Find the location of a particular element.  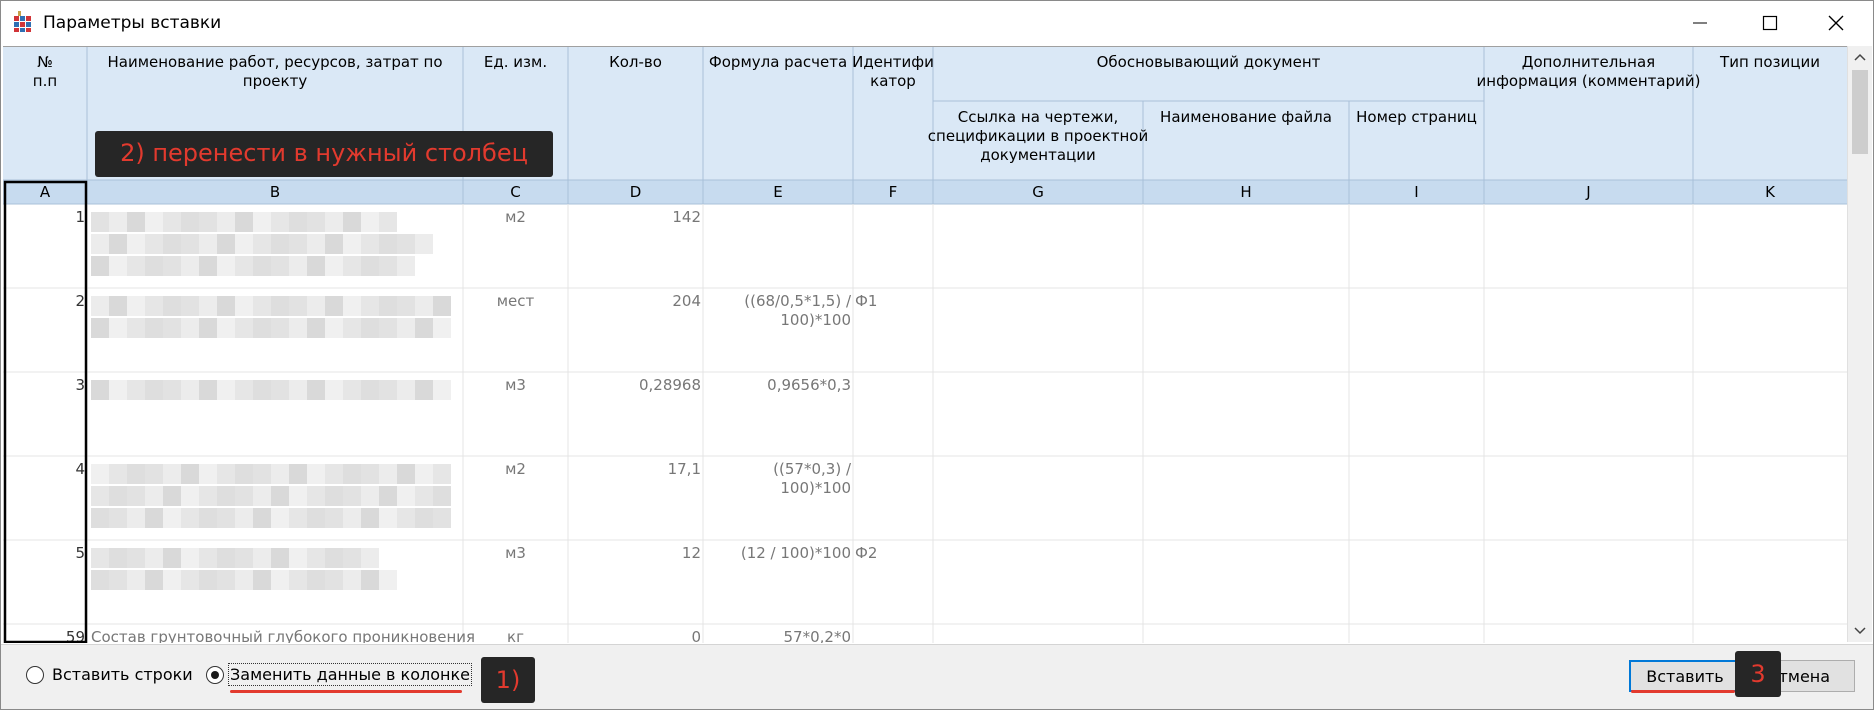

column-letter-K: K is located at coordinates (1770, 192).